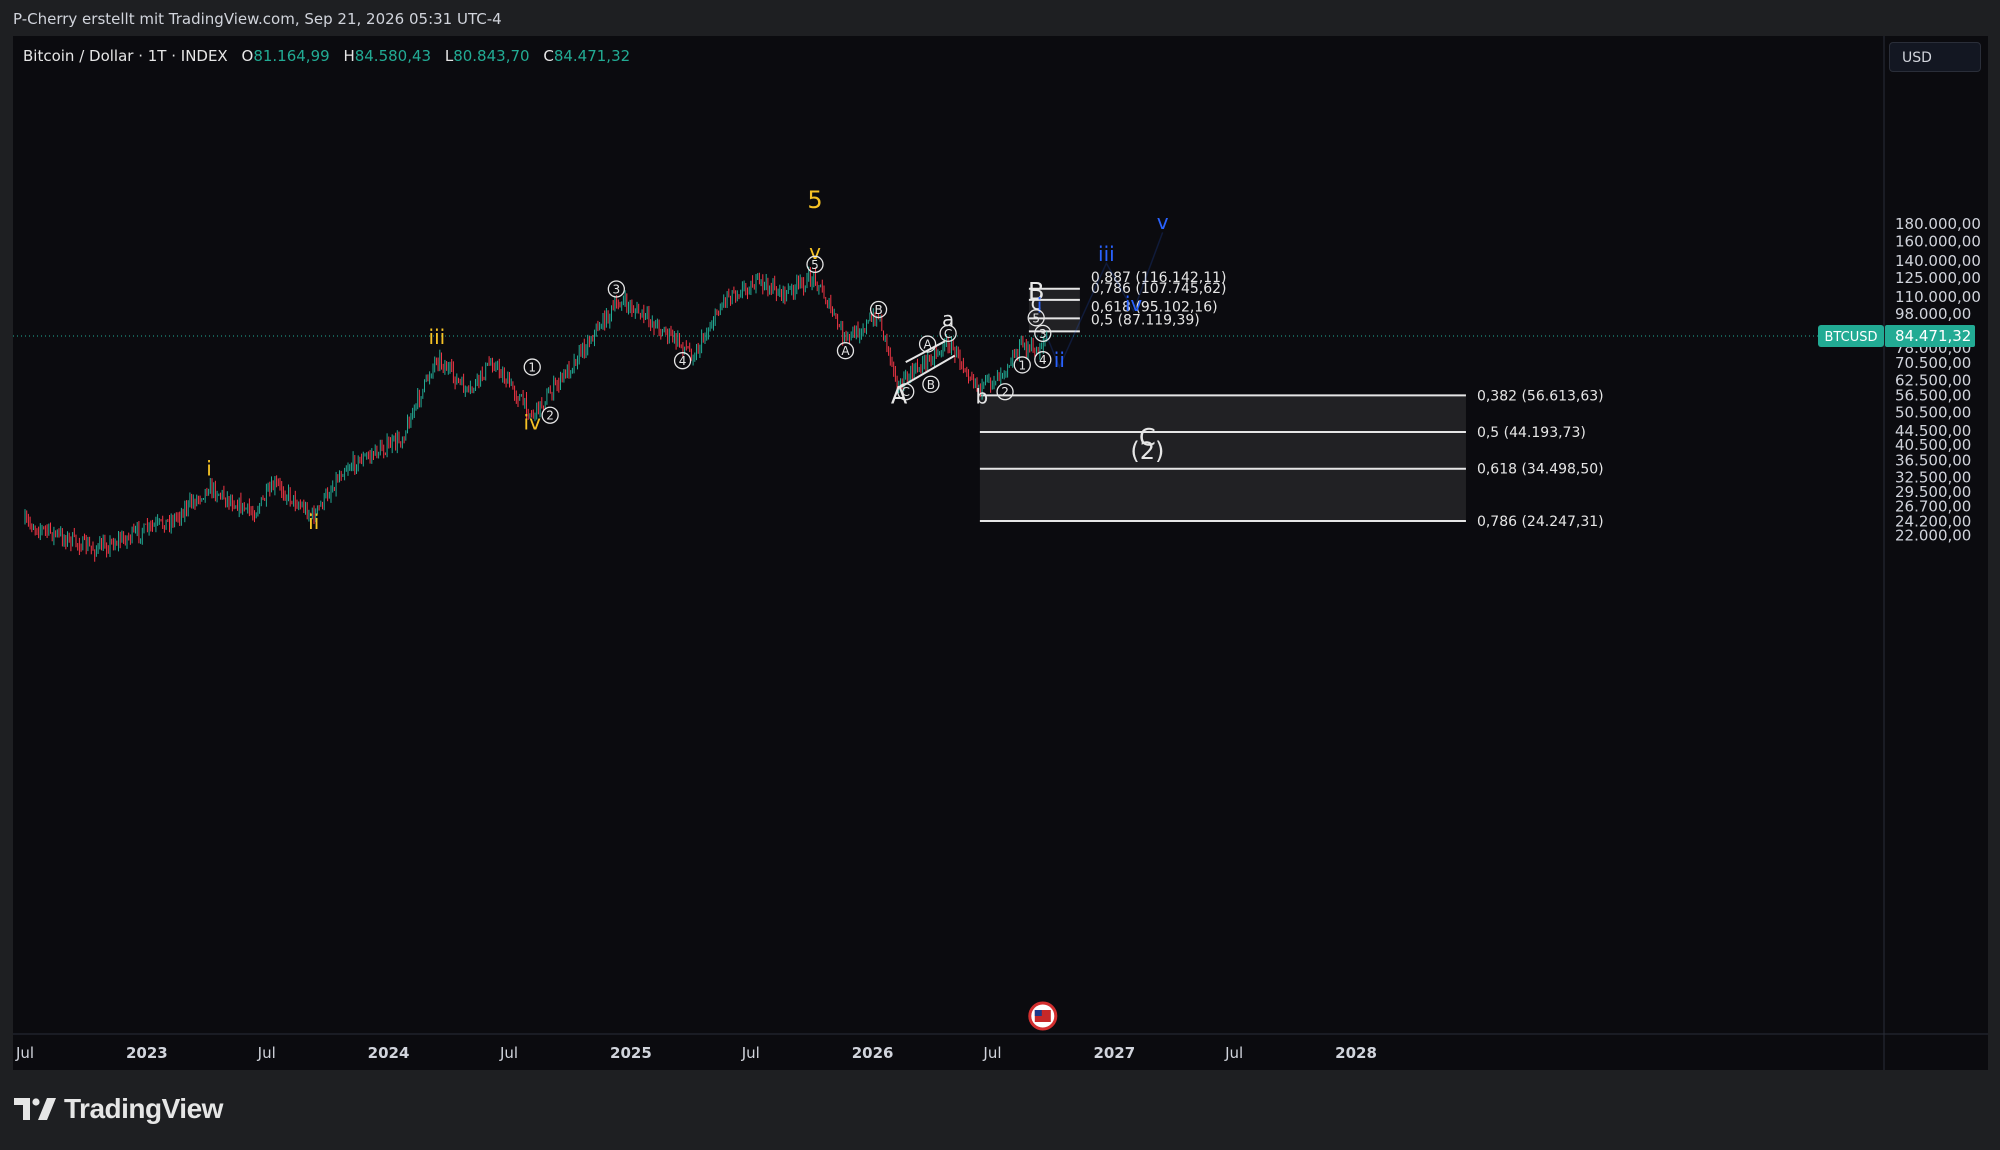 The image size is (2000, 1150). What do you see at coordinates (1222, 458) in the screenshot?
I see `fib-lower-zone` at bounding box center [1222, 458].